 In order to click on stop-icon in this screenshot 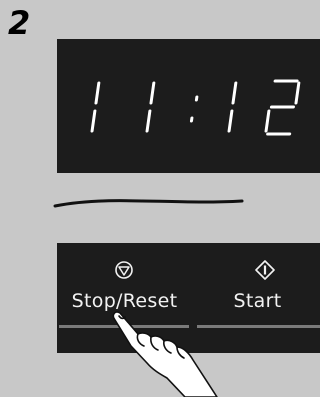, I will do `click(124, 270)`.